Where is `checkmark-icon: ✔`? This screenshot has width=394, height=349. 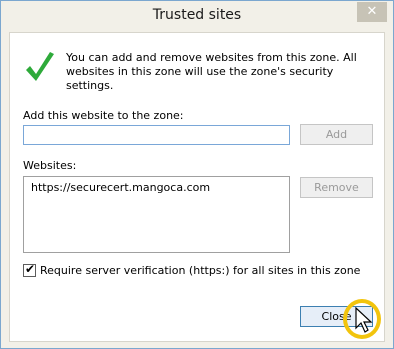
checkmark-icon: ✔ is located at coordinates (30, 269).